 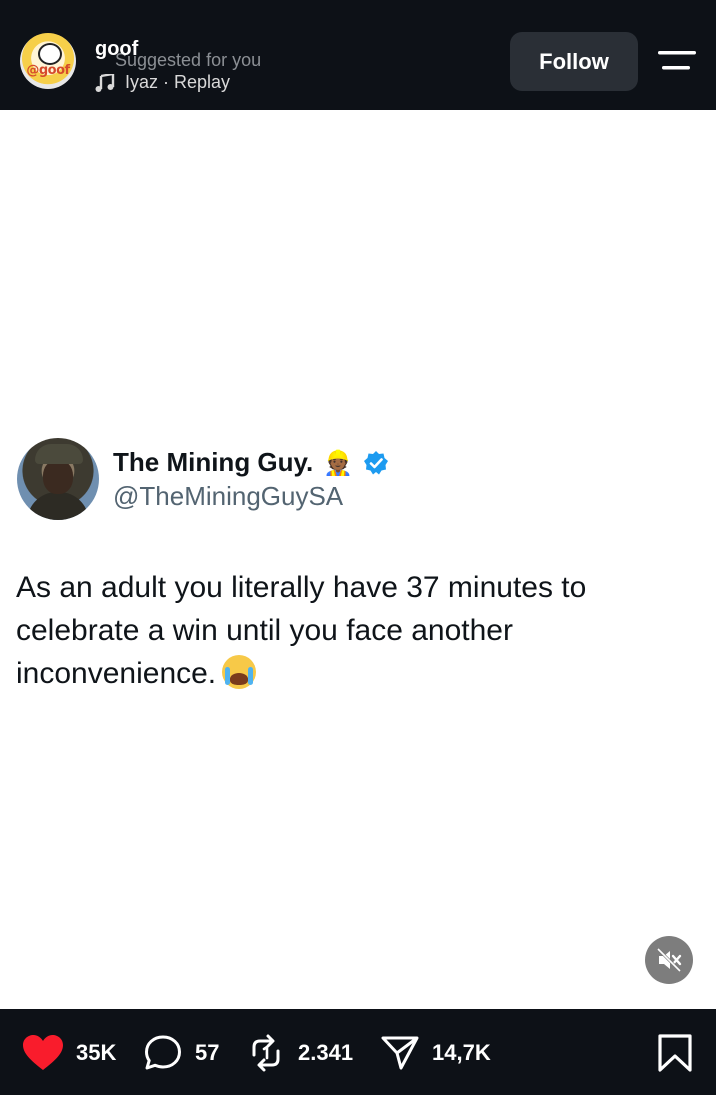 What do you see at coordinates (207, 1052) in the screenshot?
I see `comments-count: 57` at bounding box center [207, 1052].